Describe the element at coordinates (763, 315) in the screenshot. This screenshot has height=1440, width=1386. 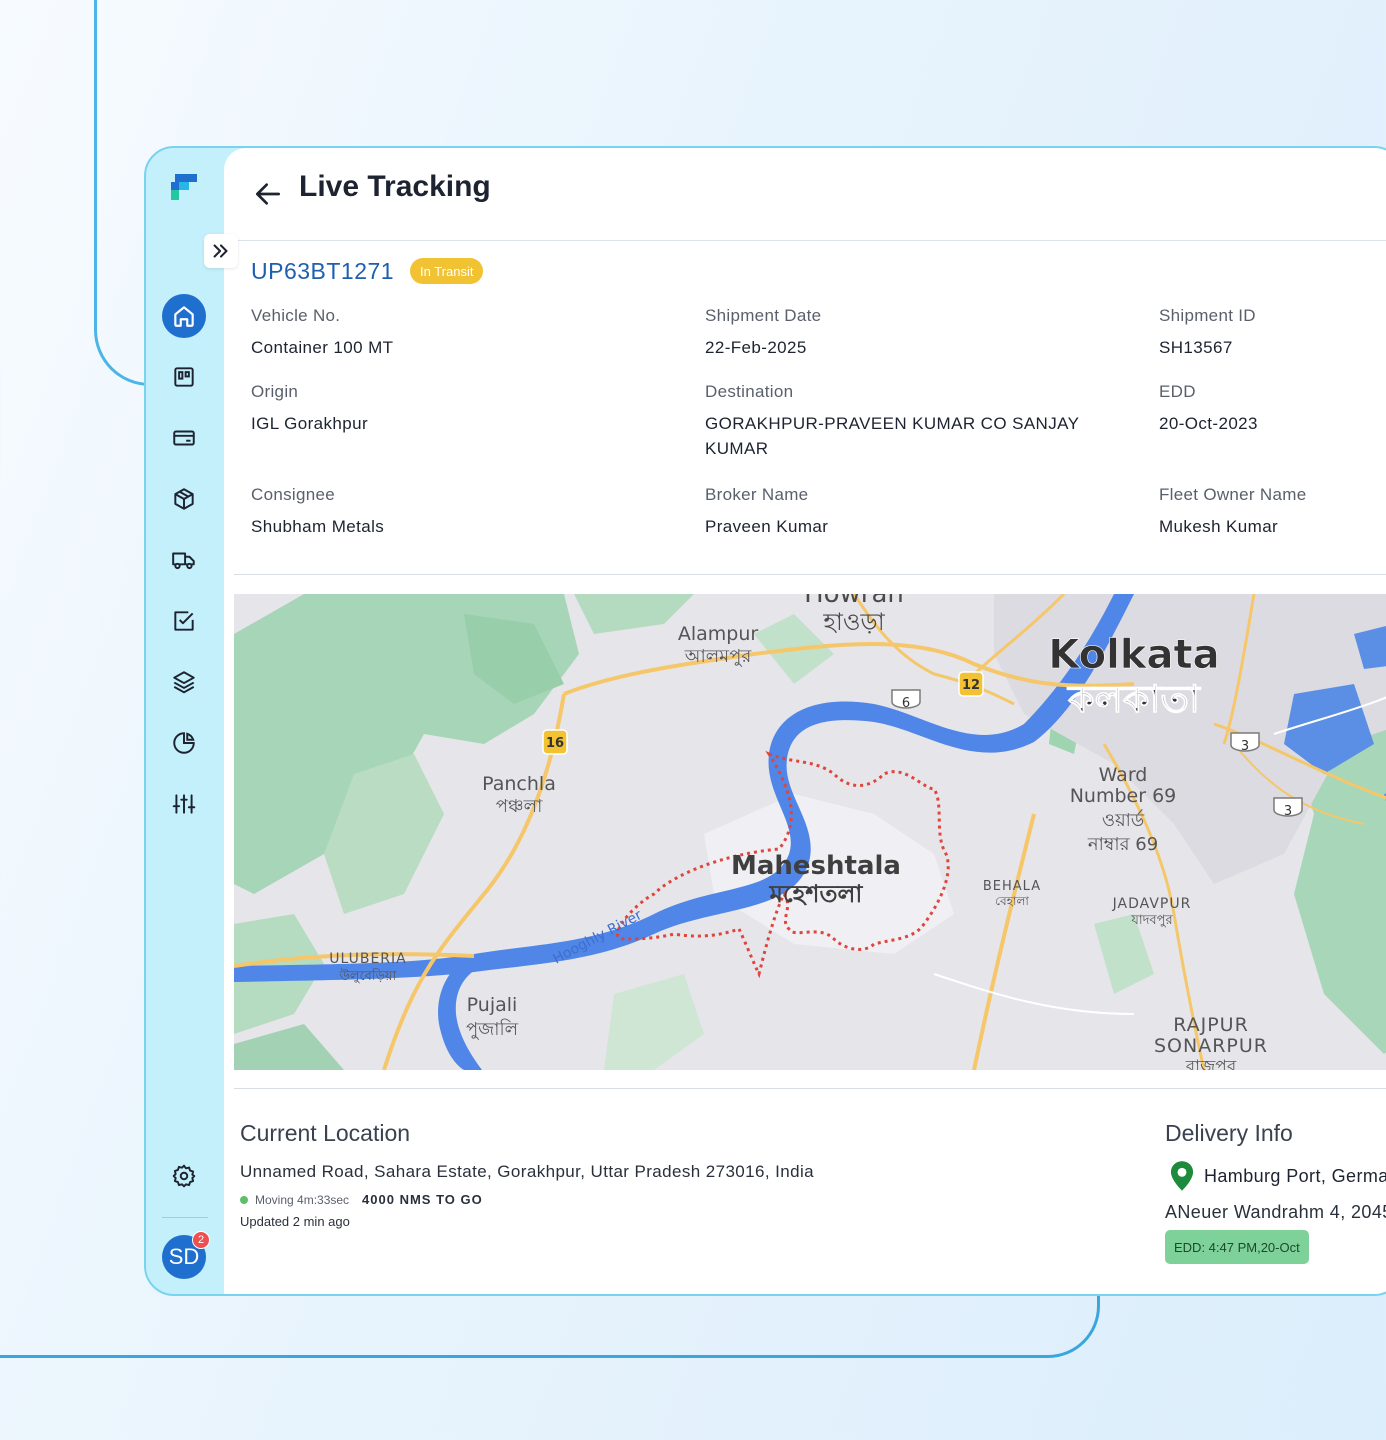
I see `shipment-date-label: Shipment Date` at that location.